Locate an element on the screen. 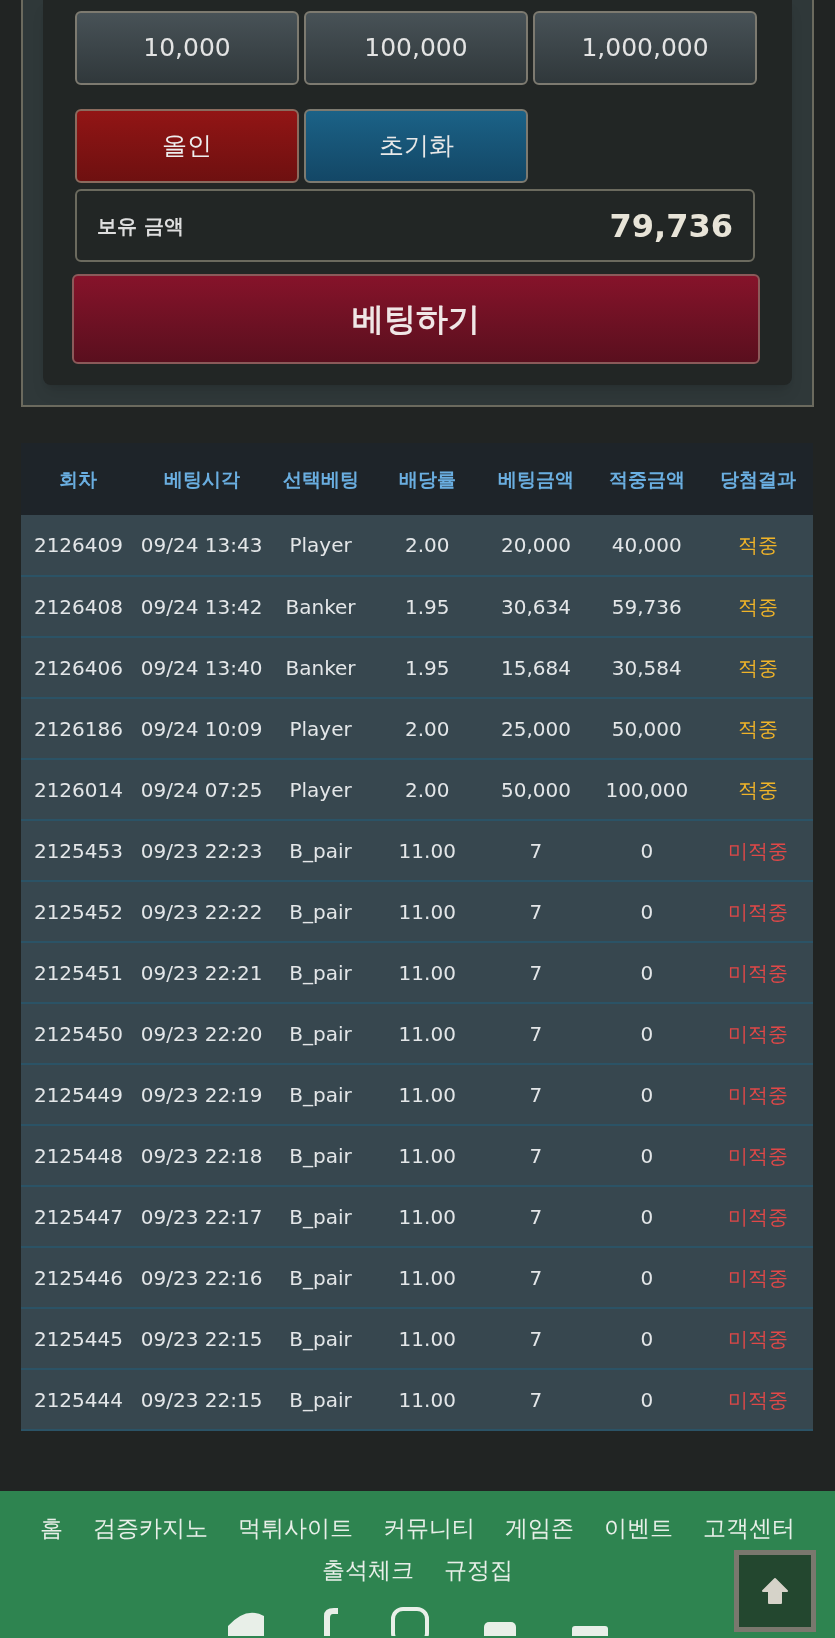  column-header: 당첨결과 is located at coordinates (757, 479).